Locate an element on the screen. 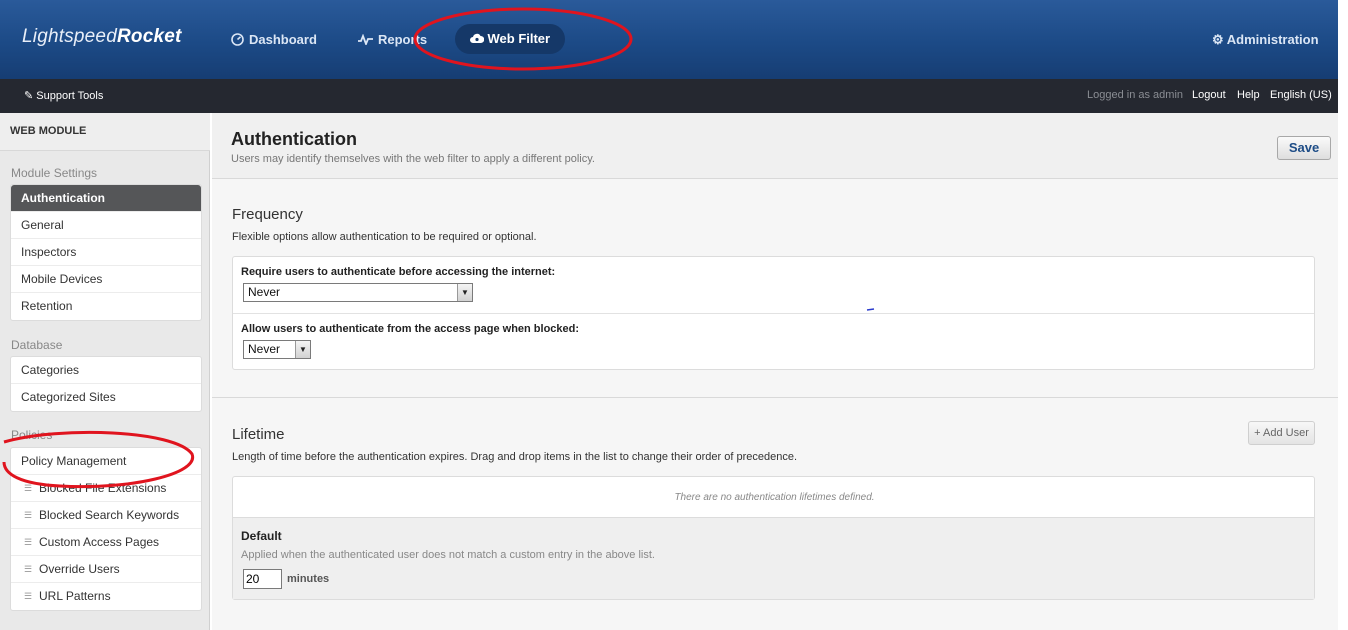 The width and height of the screenshot is (1348, 630). gear-icon: ⚙ is located at coordinates (1218, 39).